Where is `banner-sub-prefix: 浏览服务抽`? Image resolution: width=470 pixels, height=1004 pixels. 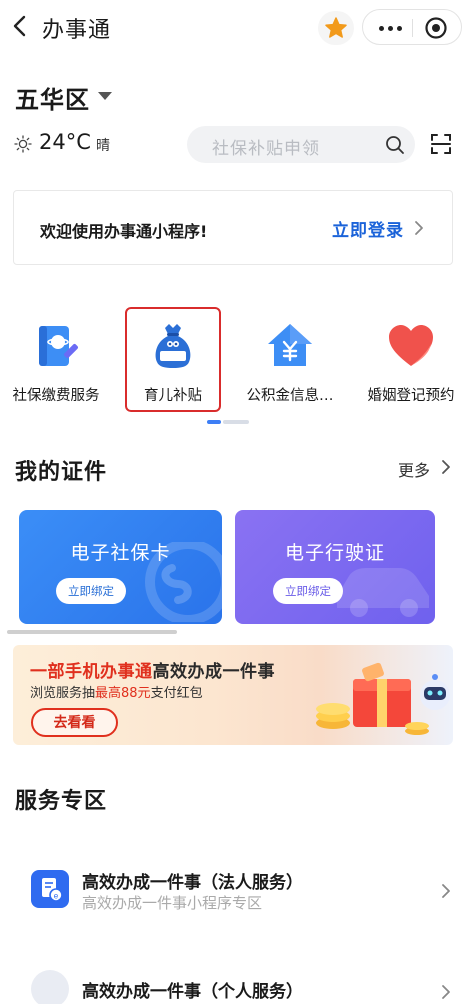
banner-sub-prefix: 浏览服务抽 is located at coordinates (63, 693).